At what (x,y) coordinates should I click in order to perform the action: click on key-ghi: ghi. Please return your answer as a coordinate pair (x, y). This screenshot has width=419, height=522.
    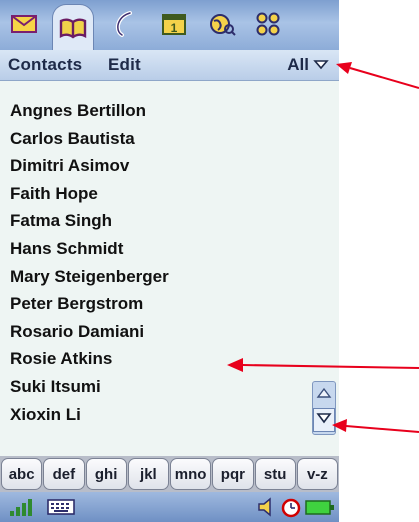
    Looking at the image, I should click on (106, 474).